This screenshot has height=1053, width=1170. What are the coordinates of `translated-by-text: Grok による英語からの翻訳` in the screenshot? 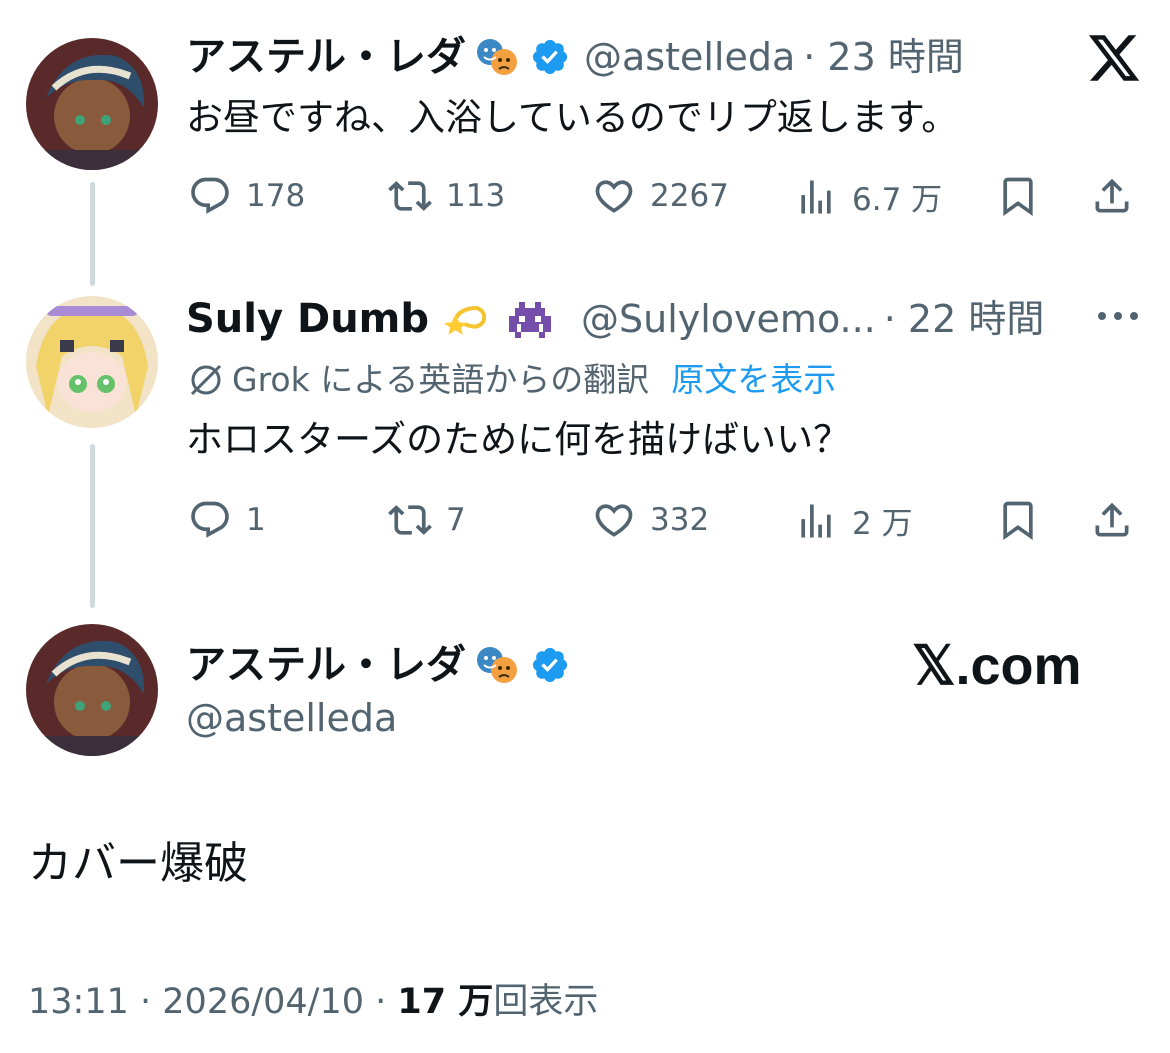 It's located at (441, 379).